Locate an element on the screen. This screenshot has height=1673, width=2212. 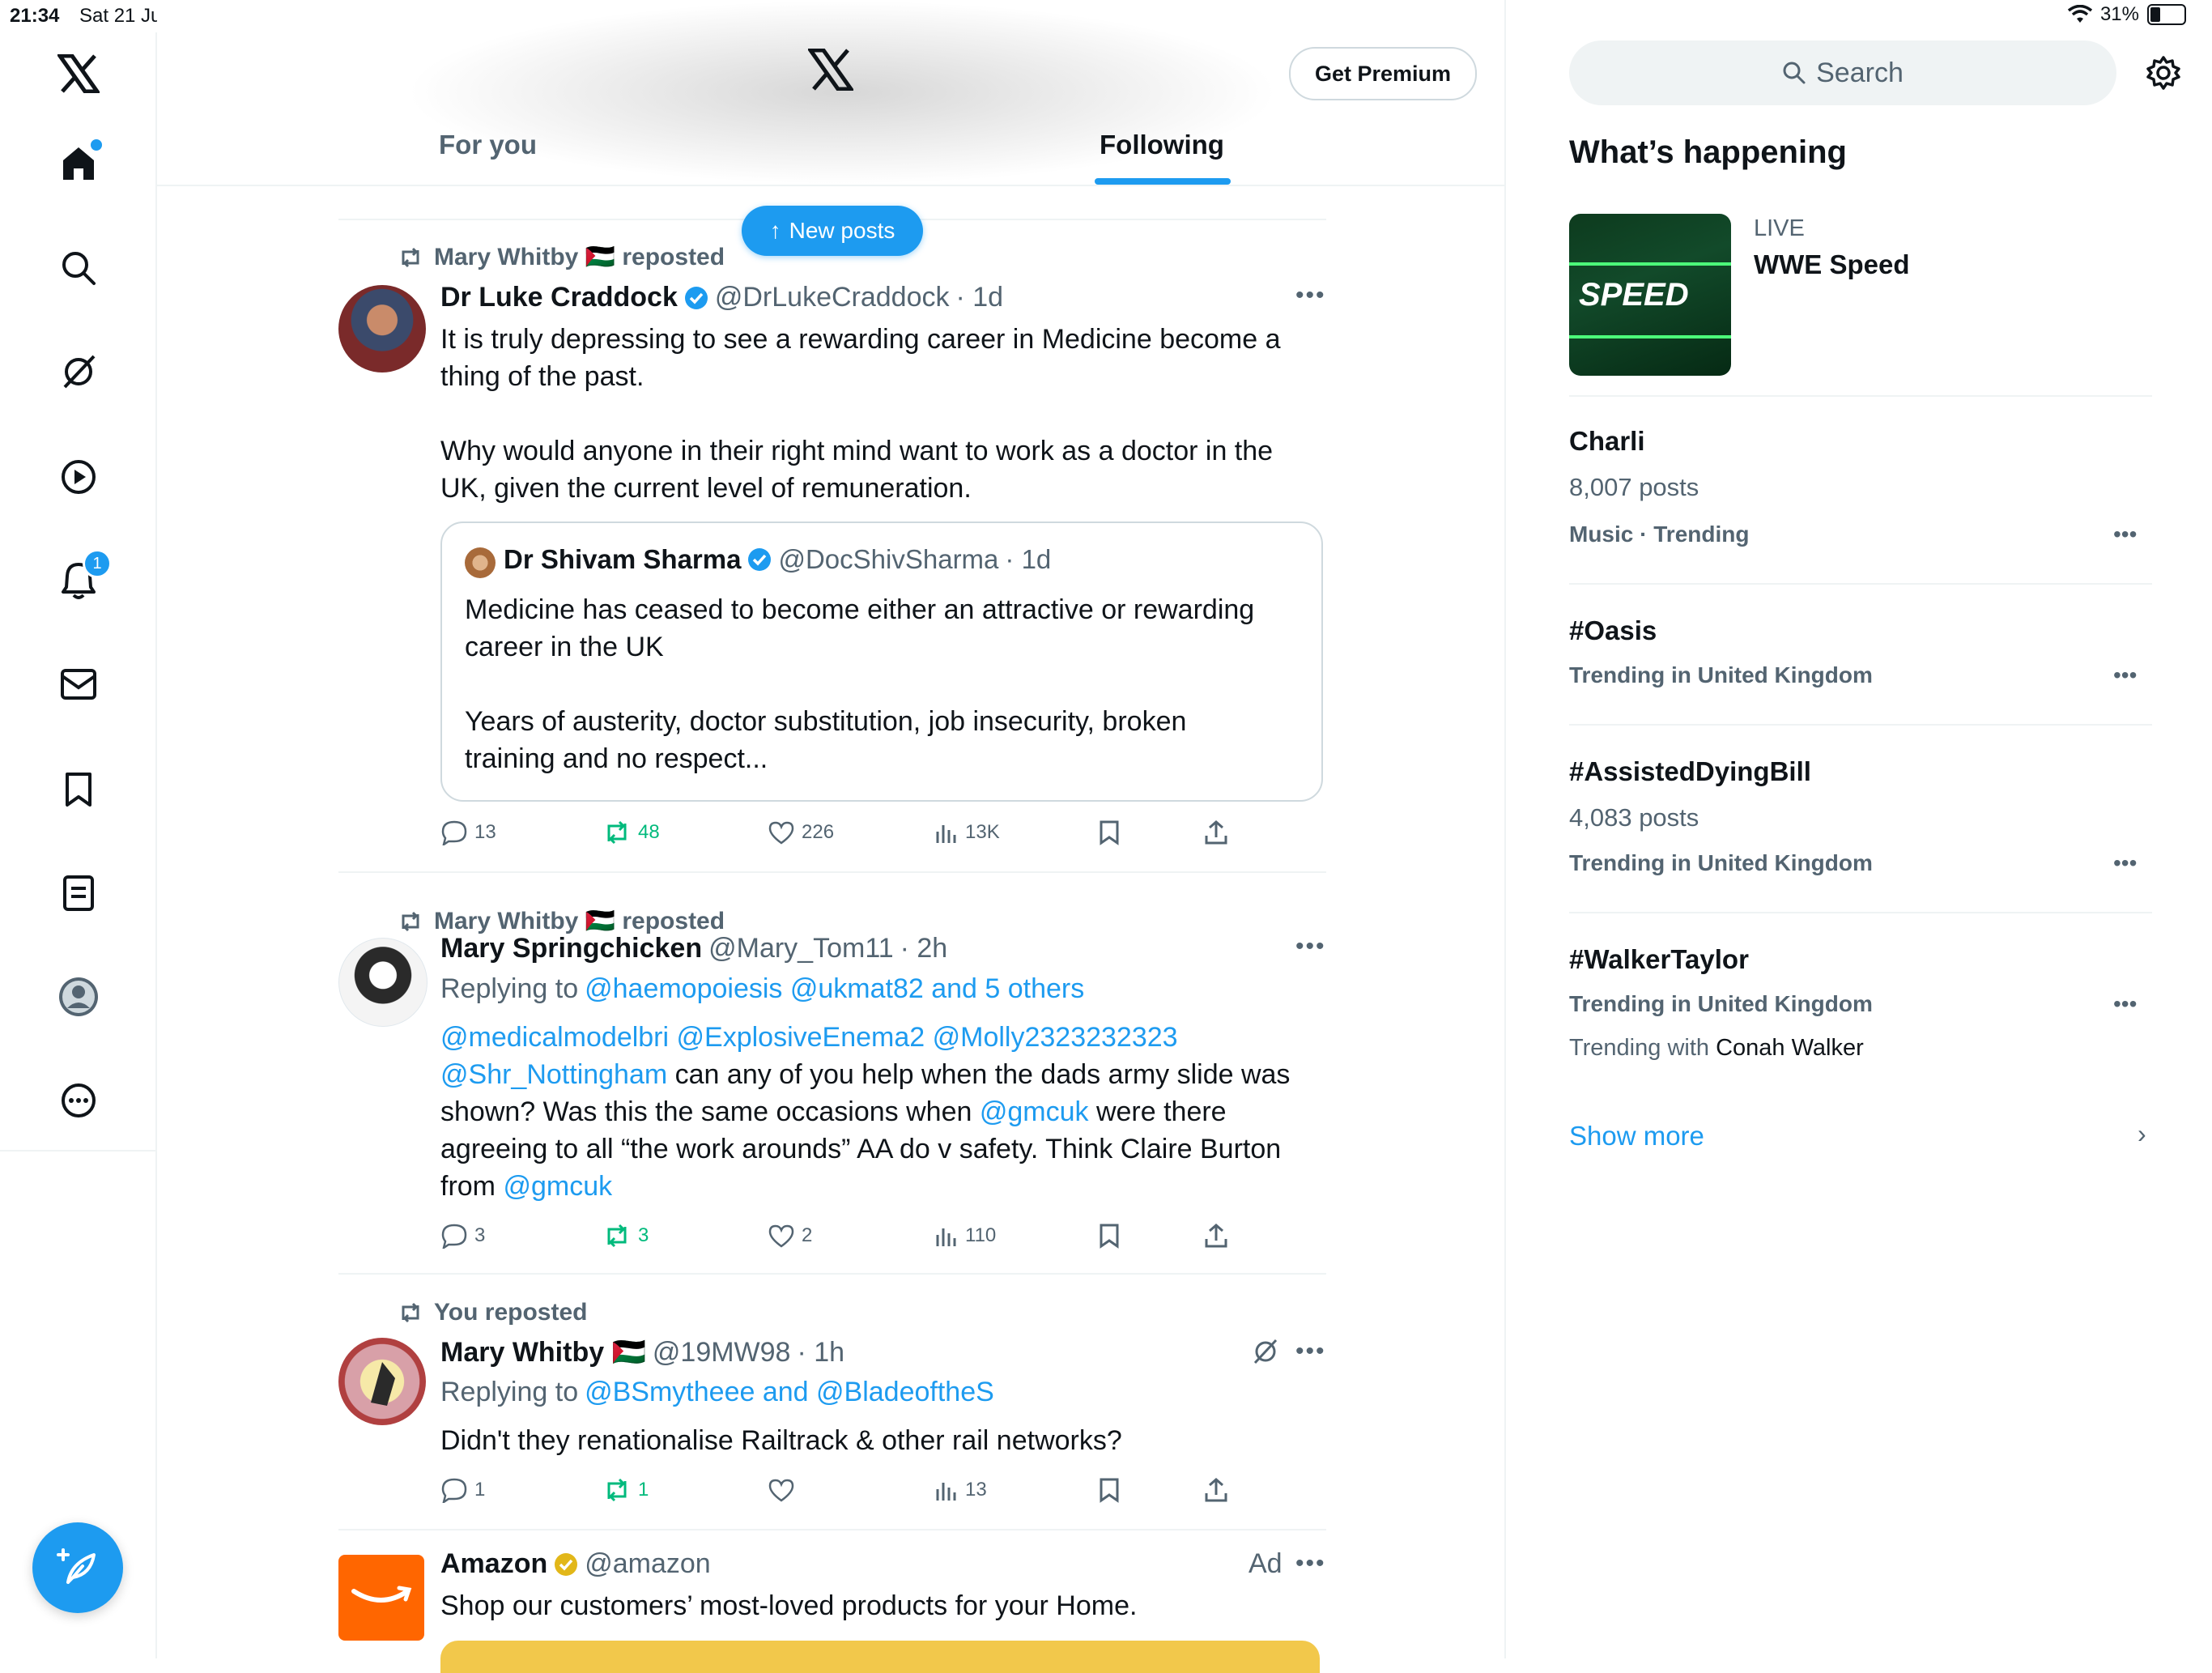
live-event-title: WWE Speed is located at coordinates (1832, 264).